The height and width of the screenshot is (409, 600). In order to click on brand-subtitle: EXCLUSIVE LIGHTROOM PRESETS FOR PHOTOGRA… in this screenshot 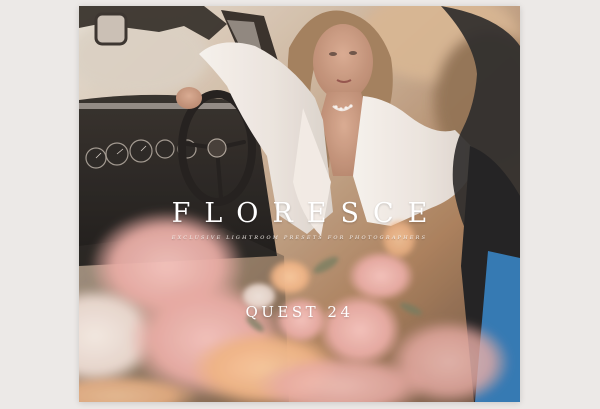, I will do `click(299, 238)`.